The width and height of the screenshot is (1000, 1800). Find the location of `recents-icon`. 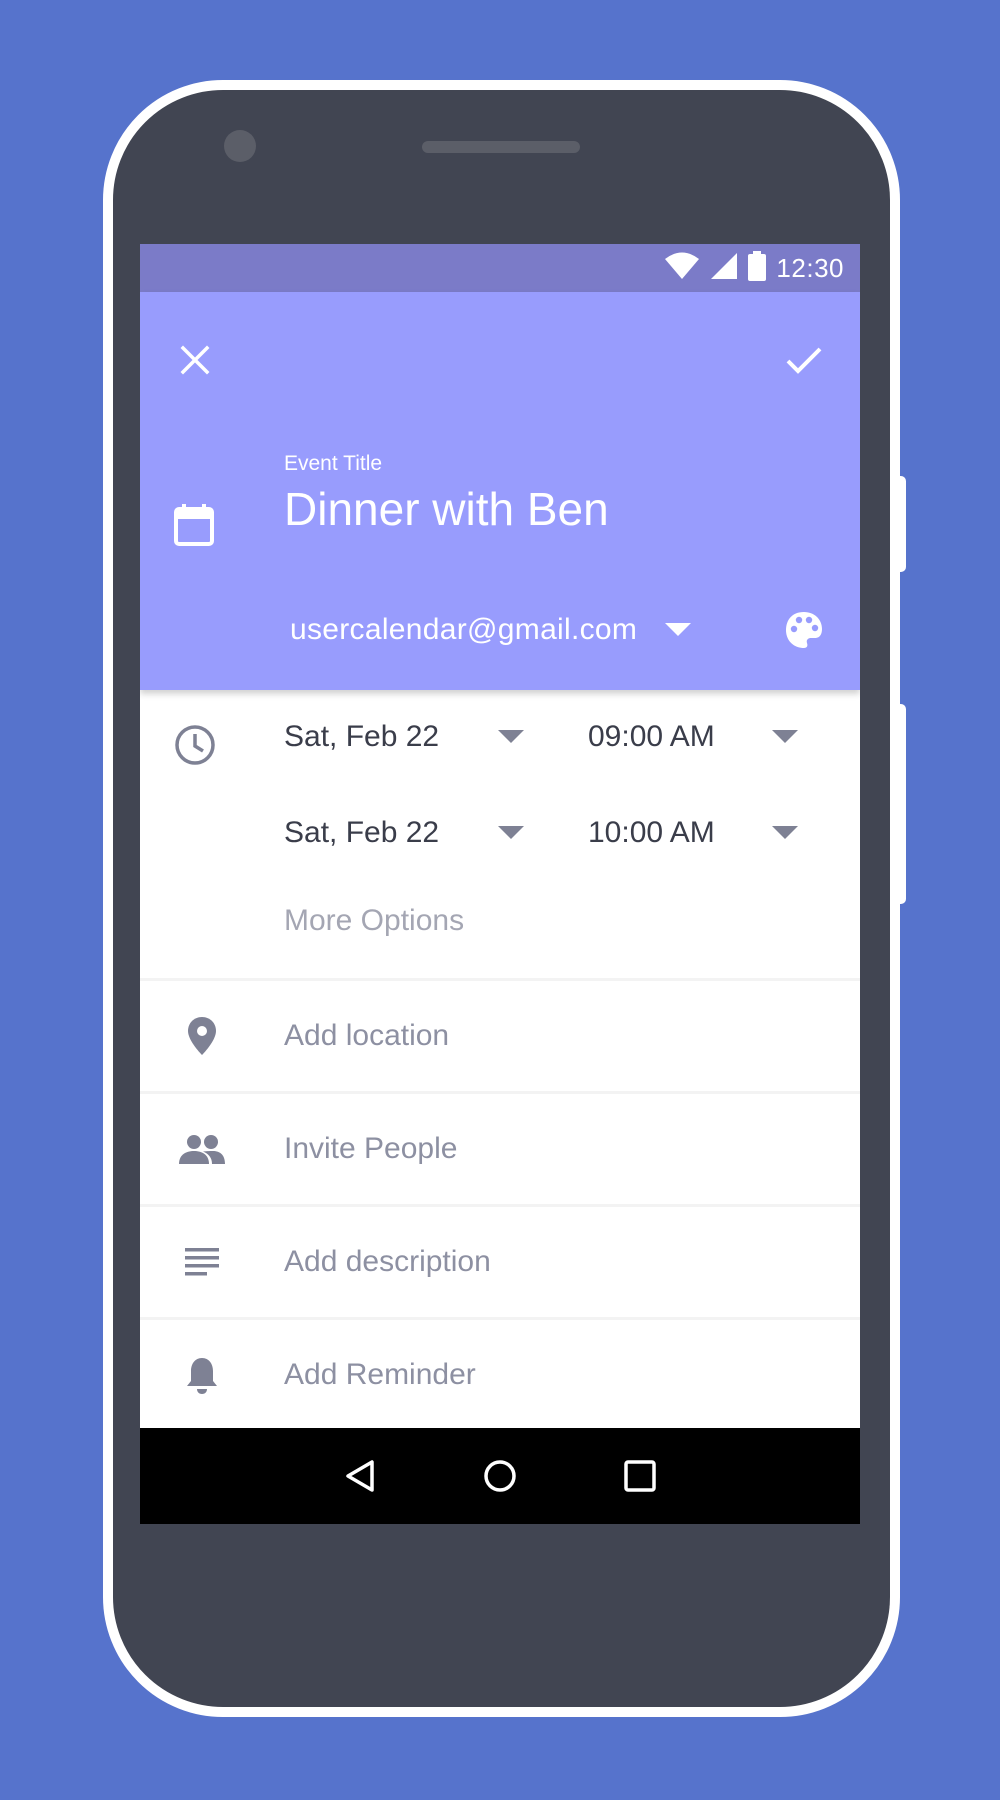

recents-icon is located at coordinates (640, 1476).